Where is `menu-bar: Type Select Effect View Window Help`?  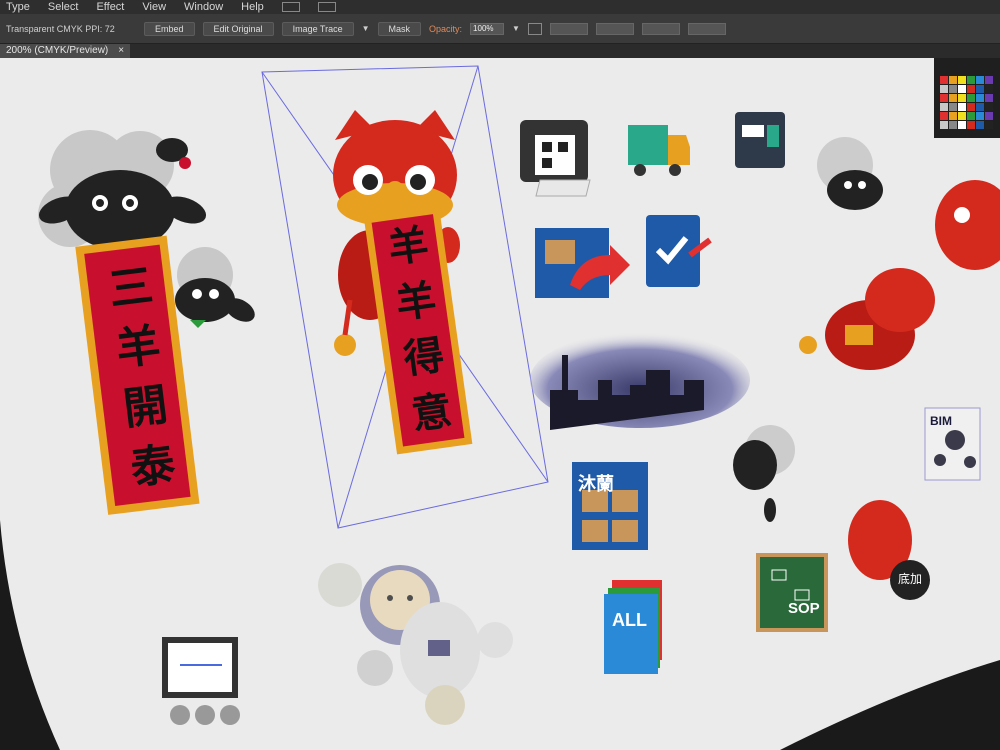
menu-bar: Type Select Effect View Window Help is located at coordinates (500, 7).